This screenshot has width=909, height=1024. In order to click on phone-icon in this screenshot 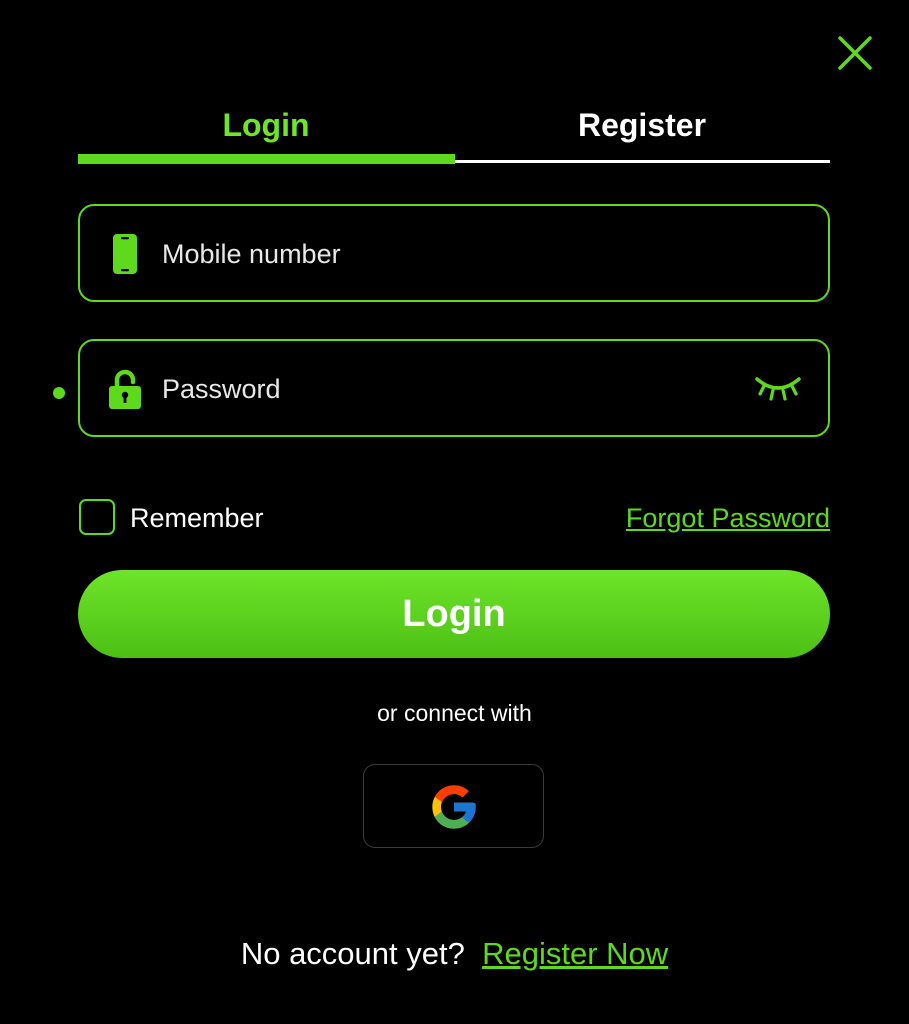, I will do `click(125, 254)`.